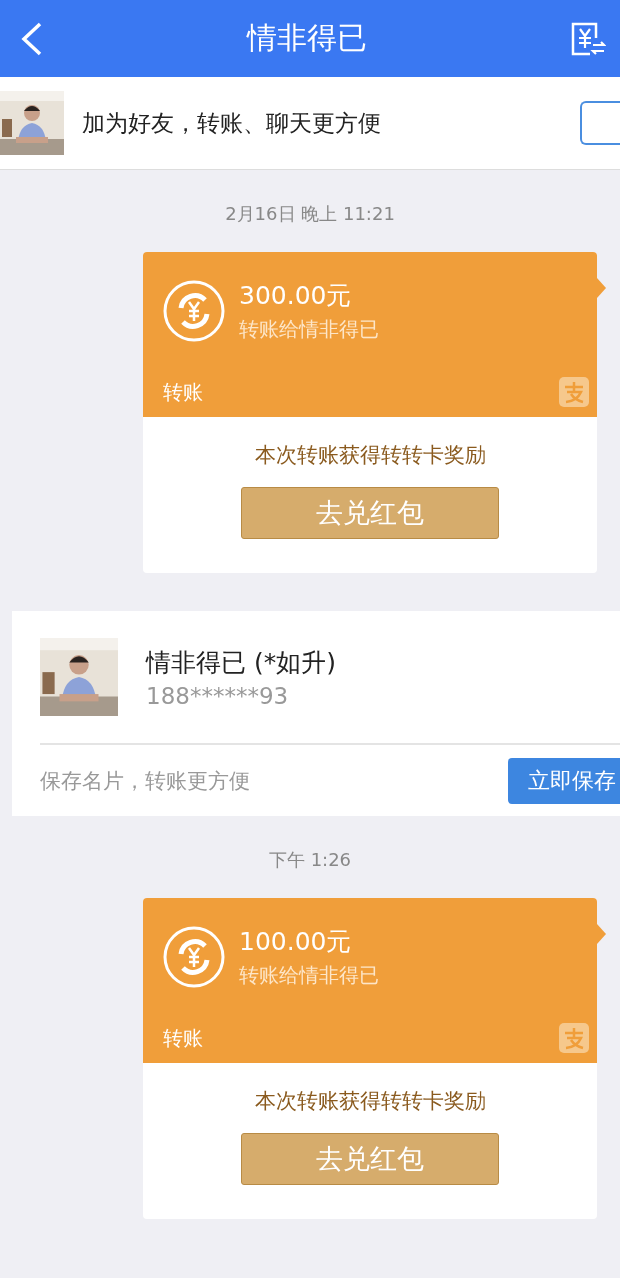 Image resolution: width=620 pixels, height=1278 pixels. Describe the element at coordinates (296, 942) in the screenshot. I see `transfer-amount: 100.00元` at that location.